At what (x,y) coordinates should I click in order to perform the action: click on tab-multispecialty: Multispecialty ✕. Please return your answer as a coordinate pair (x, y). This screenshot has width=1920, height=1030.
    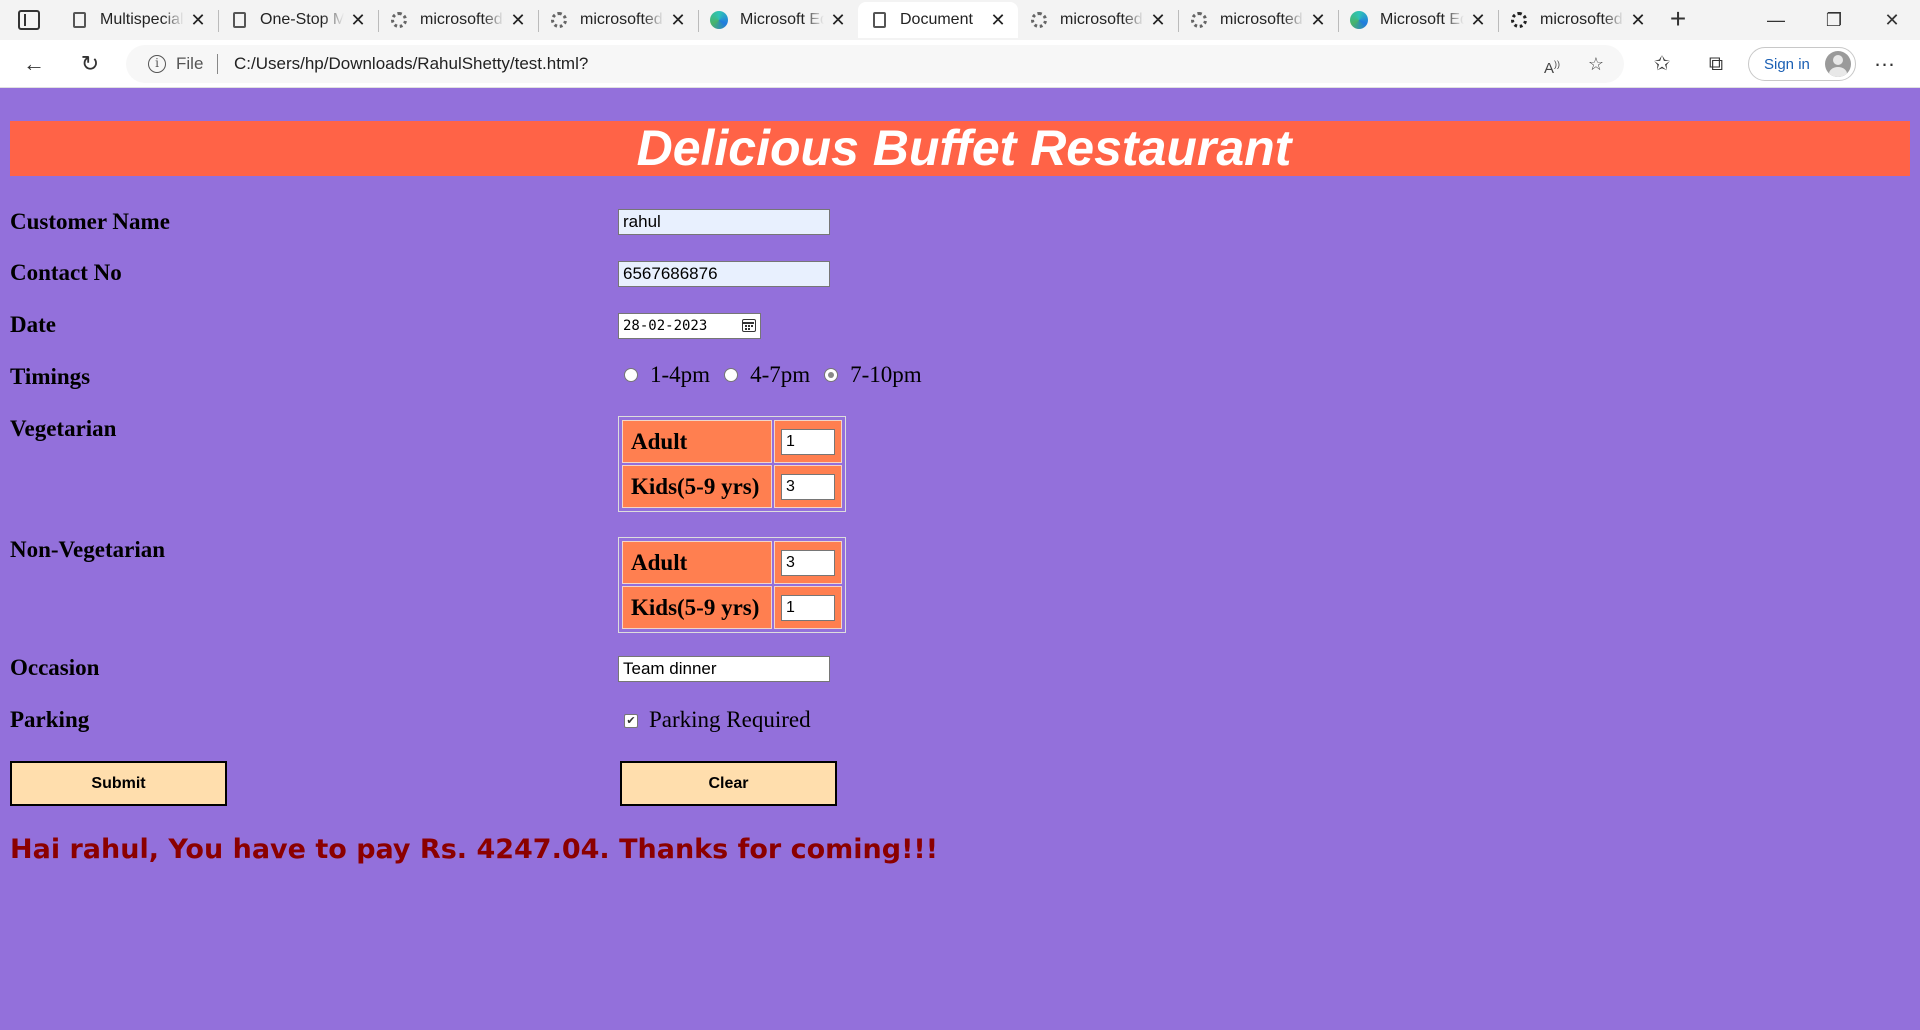
    Looking at the image, I should click on (138, 20).